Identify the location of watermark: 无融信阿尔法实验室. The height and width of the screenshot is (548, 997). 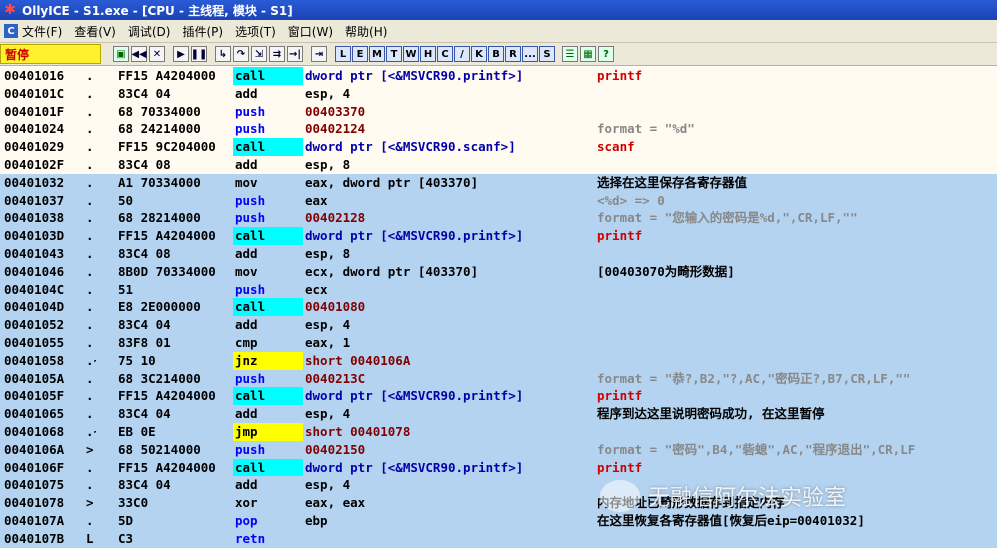
(790, 496).